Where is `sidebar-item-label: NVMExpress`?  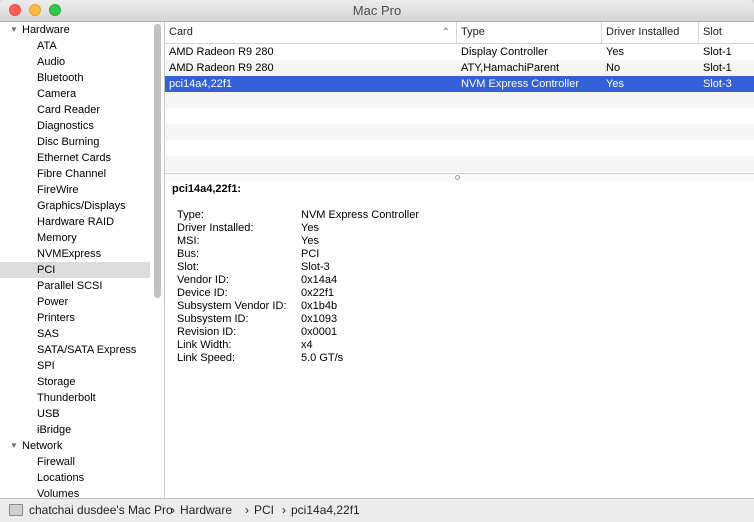 sidebar-item-label: NVMExpress is located at coordinates (69, 254).